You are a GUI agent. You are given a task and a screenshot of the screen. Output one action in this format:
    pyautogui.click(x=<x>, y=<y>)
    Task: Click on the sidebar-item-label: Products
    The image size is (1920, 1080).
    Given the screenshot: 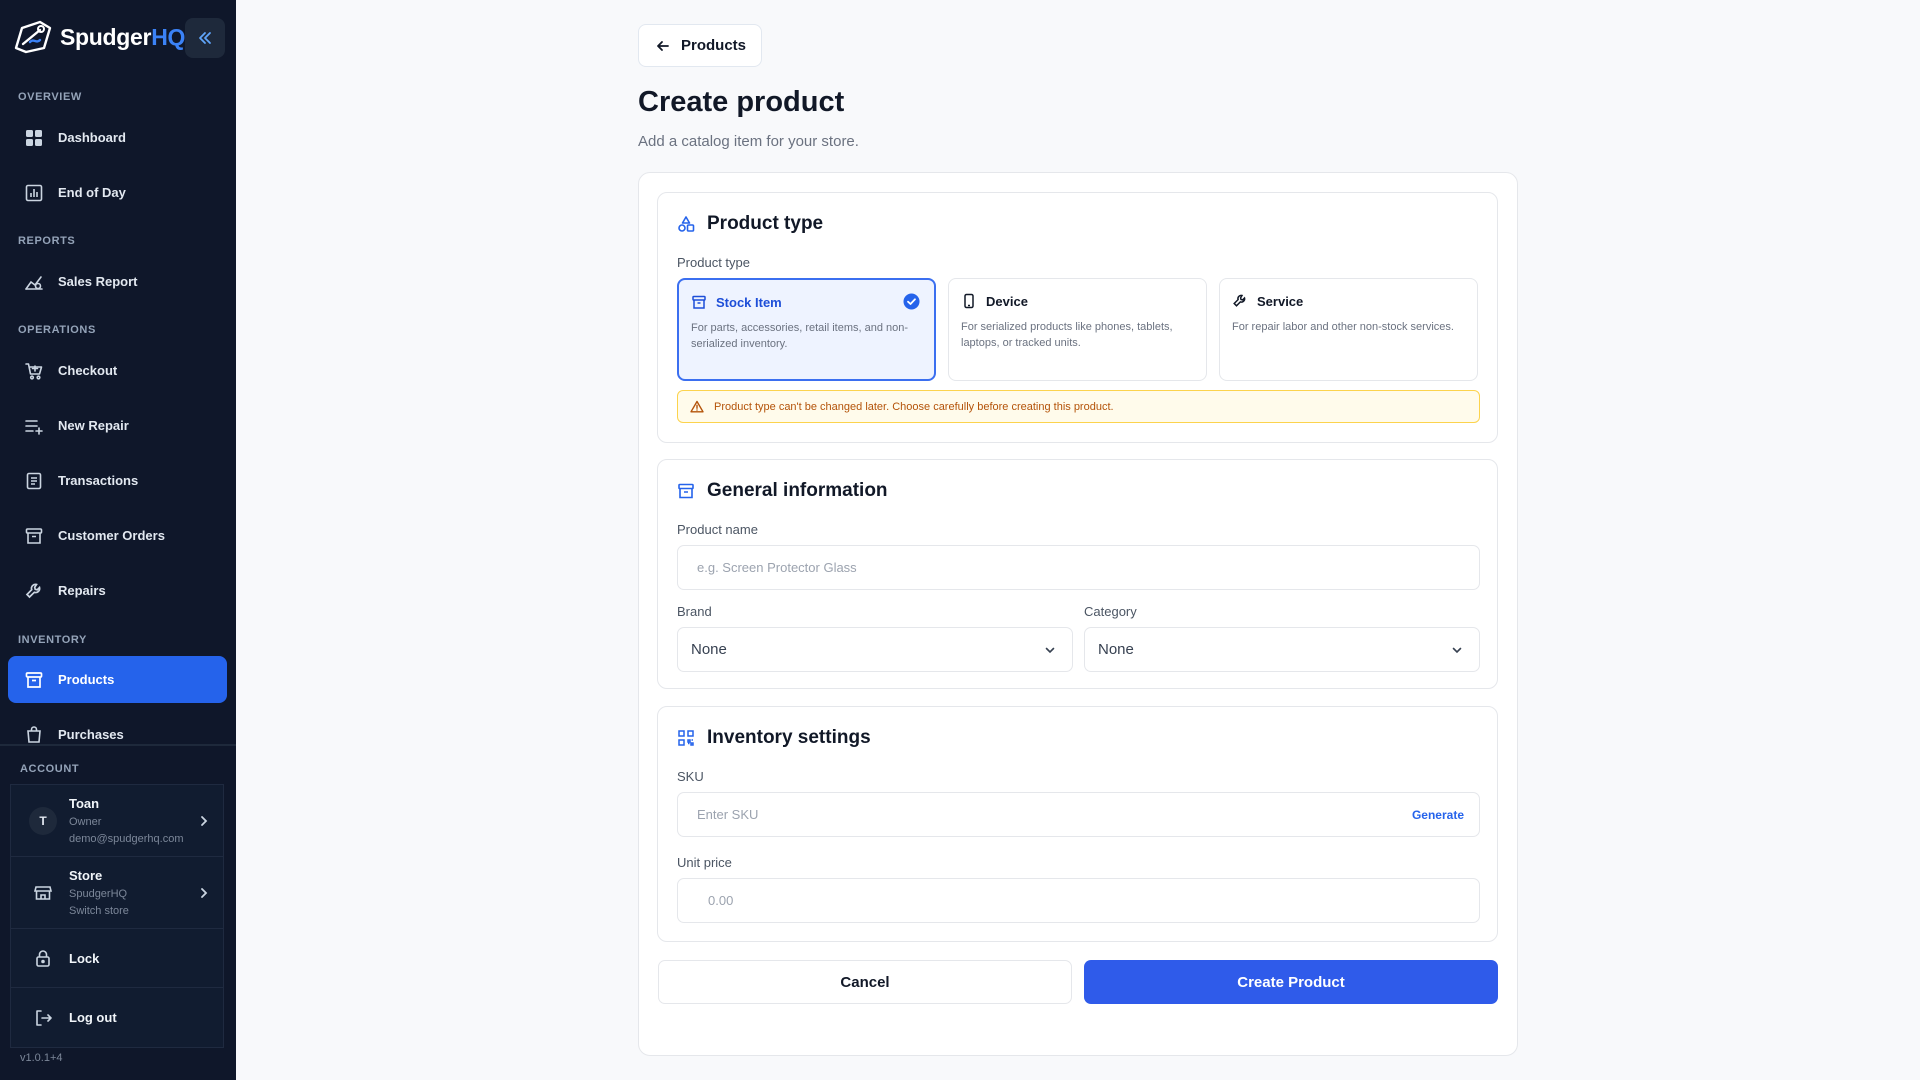 What is the action you would take?
    pyautogui.click(x=86, y=679)
    